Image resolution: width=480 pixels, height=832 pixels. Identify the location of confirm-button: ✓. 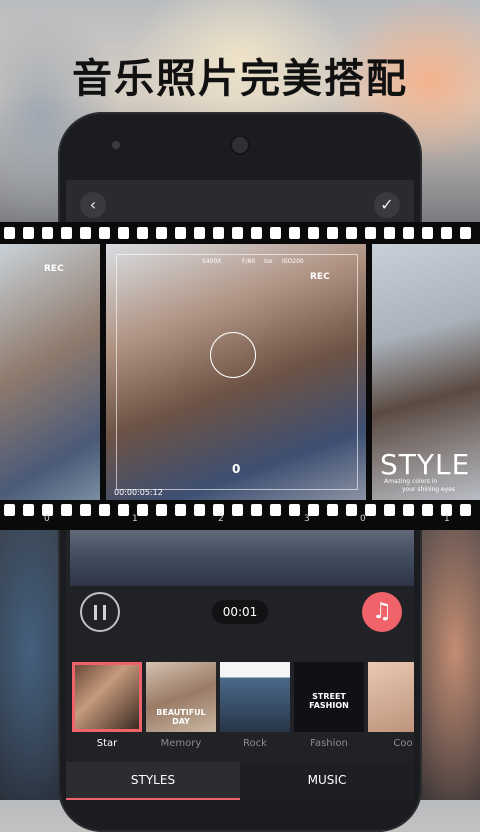
(387, 205).